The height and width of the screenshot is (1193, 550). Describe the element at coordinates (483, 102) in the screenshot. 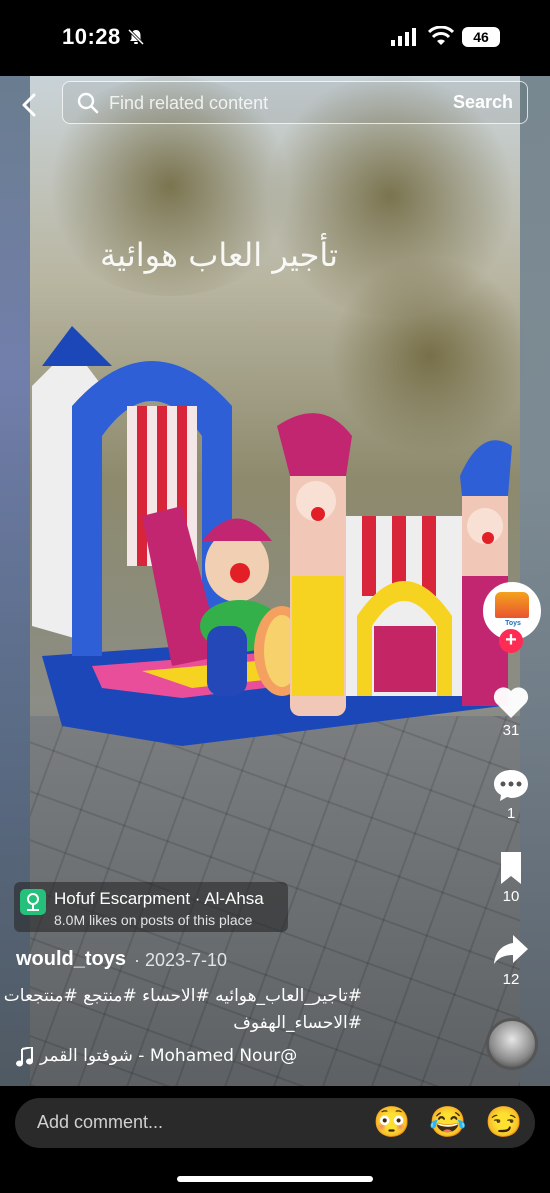

I see `search-button: Search` at that location.